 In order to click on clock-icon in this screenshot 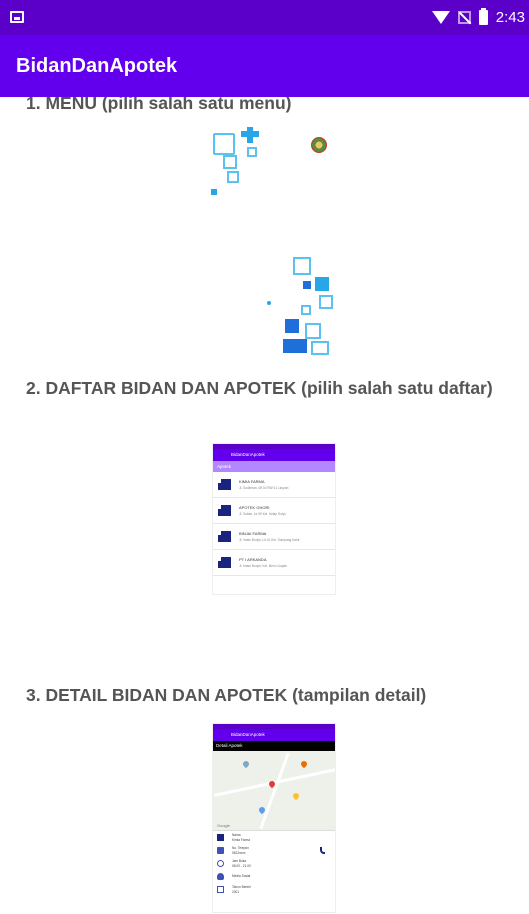, I will do `click(220, 863)`.